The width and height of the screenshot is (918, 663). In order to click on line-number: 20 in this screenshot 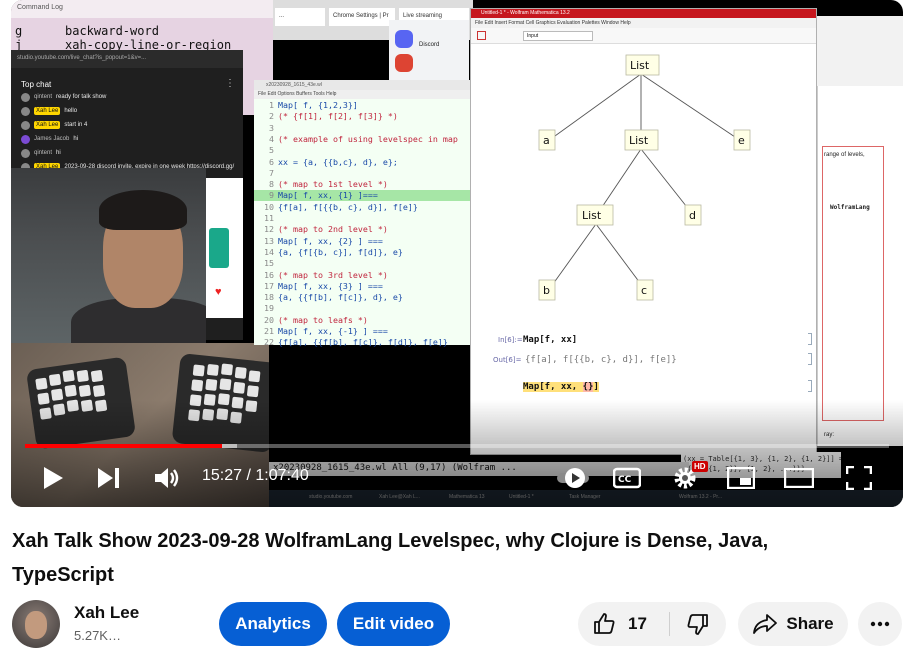, I will do `click(269, 319)`.